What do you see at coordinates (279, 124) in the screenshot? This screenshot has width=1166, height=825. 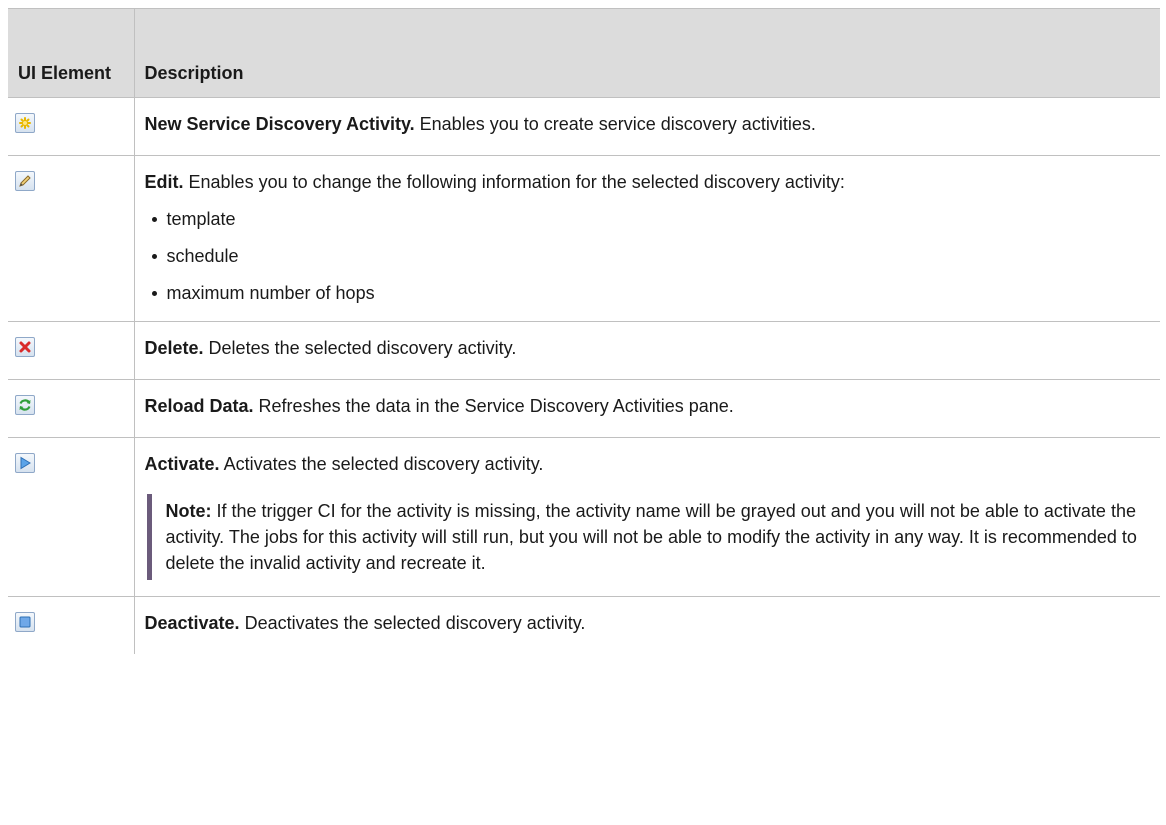 I see `row-title: New Service Discovery Activity.` at bounding box center [279, 124].